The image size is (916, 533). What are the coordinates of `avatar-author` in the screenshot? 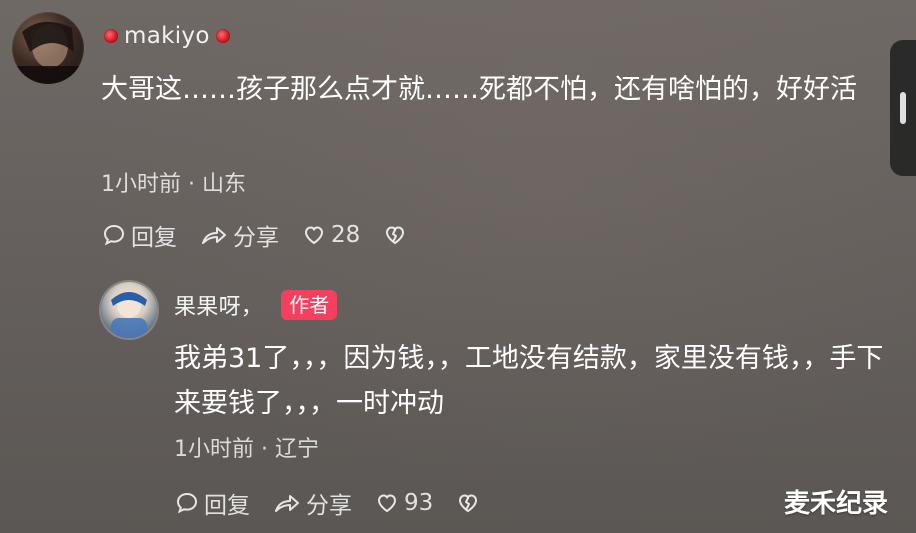 It's located at (129, 310).